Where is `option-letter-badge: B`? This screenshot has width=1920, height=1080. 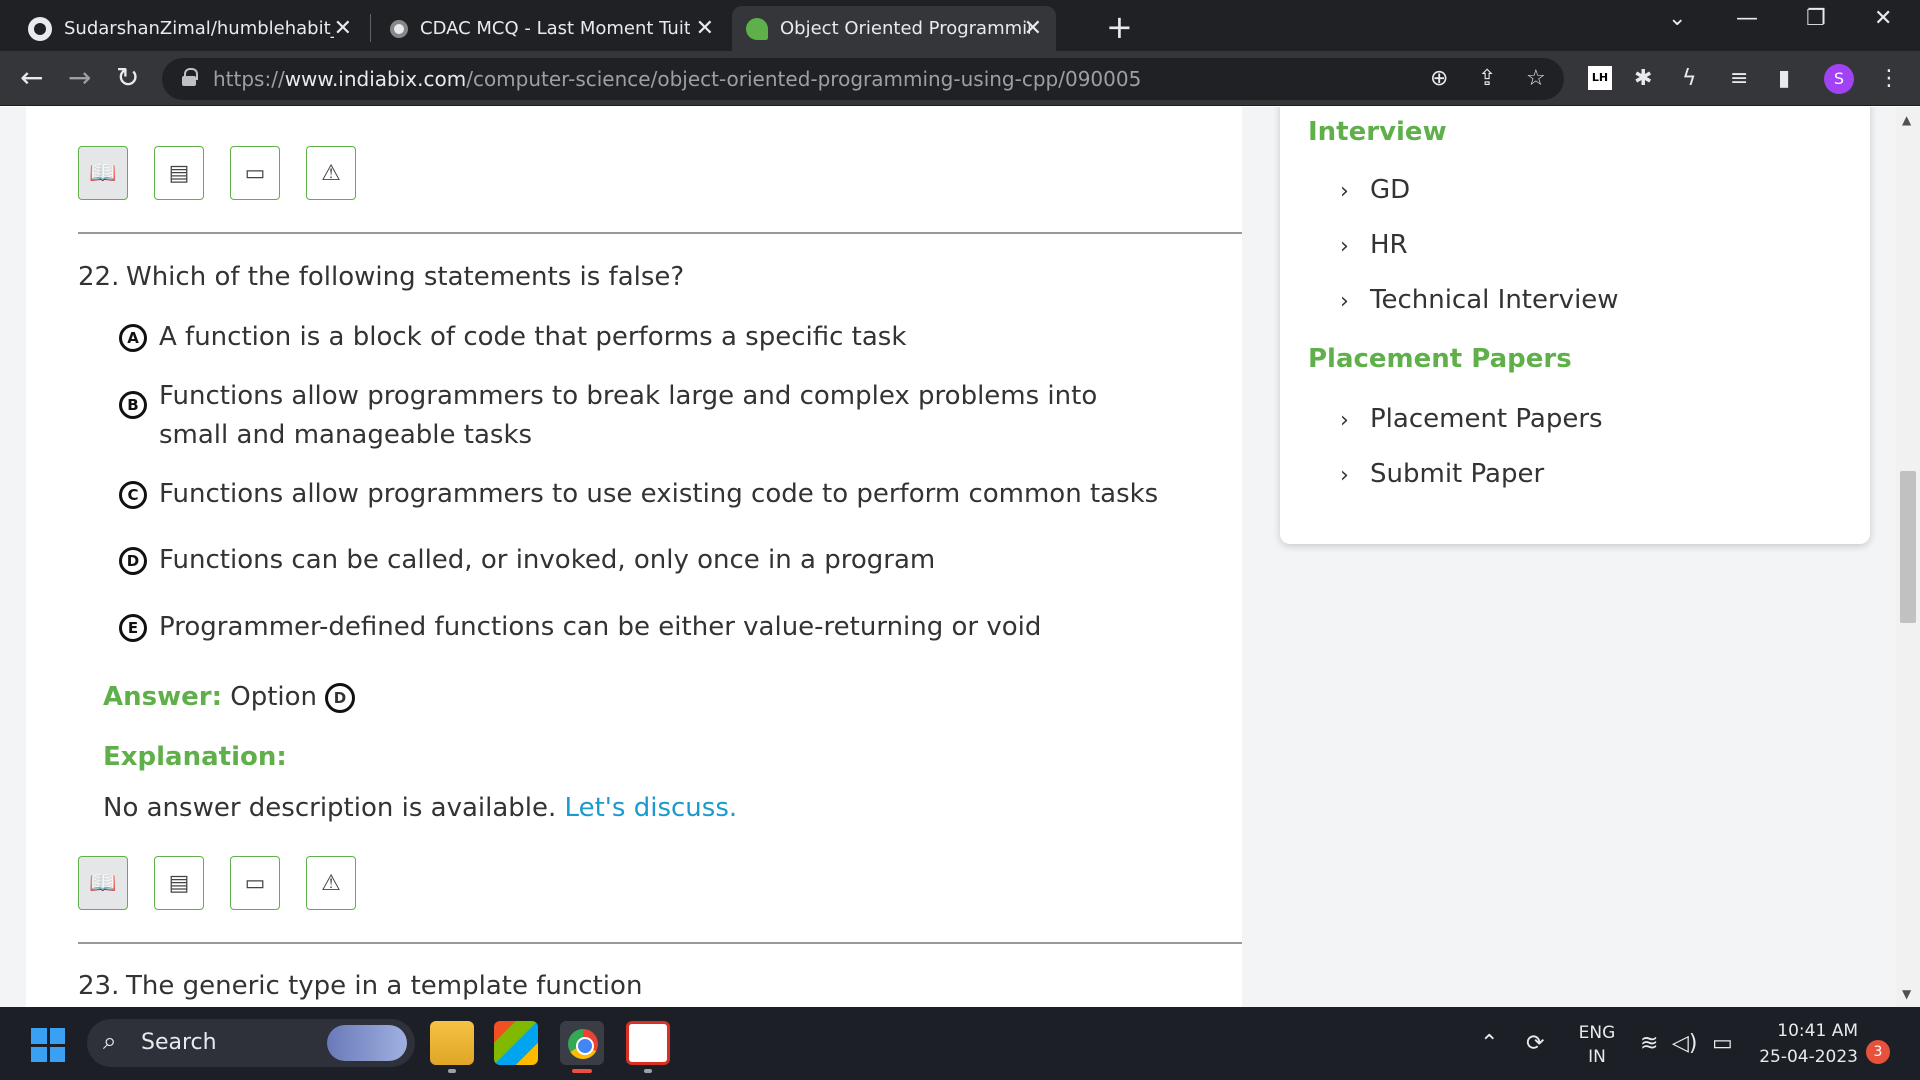
option-letter-badge: B is located at coordinates (133, 405).